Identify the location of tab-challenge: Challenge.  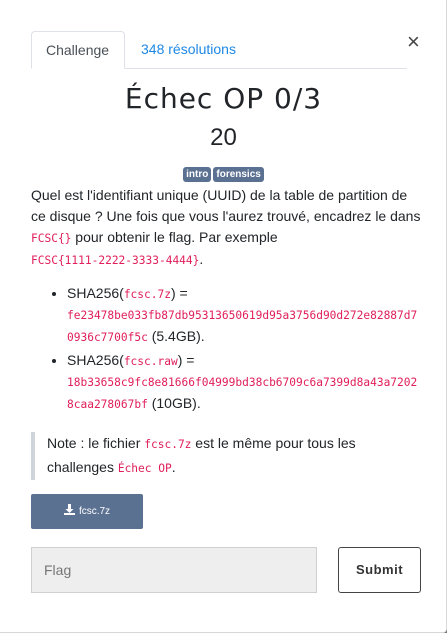
(78, 50).